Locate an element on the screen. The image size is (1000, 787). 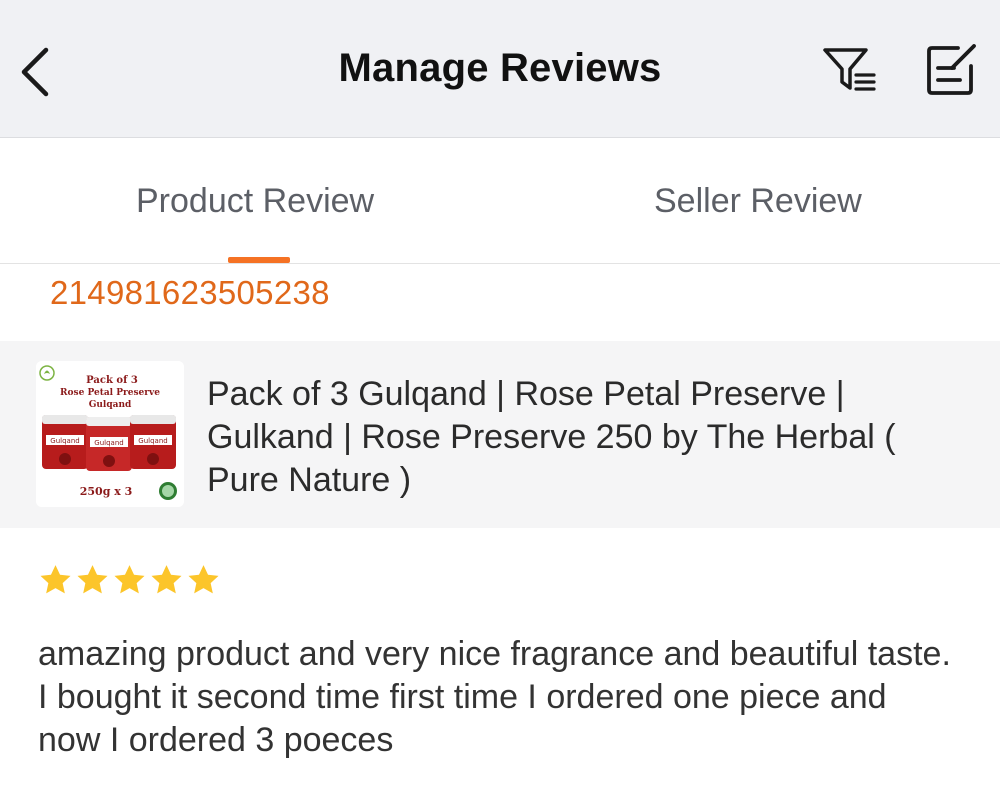
edit-icon is located at coordinates (951, 69).